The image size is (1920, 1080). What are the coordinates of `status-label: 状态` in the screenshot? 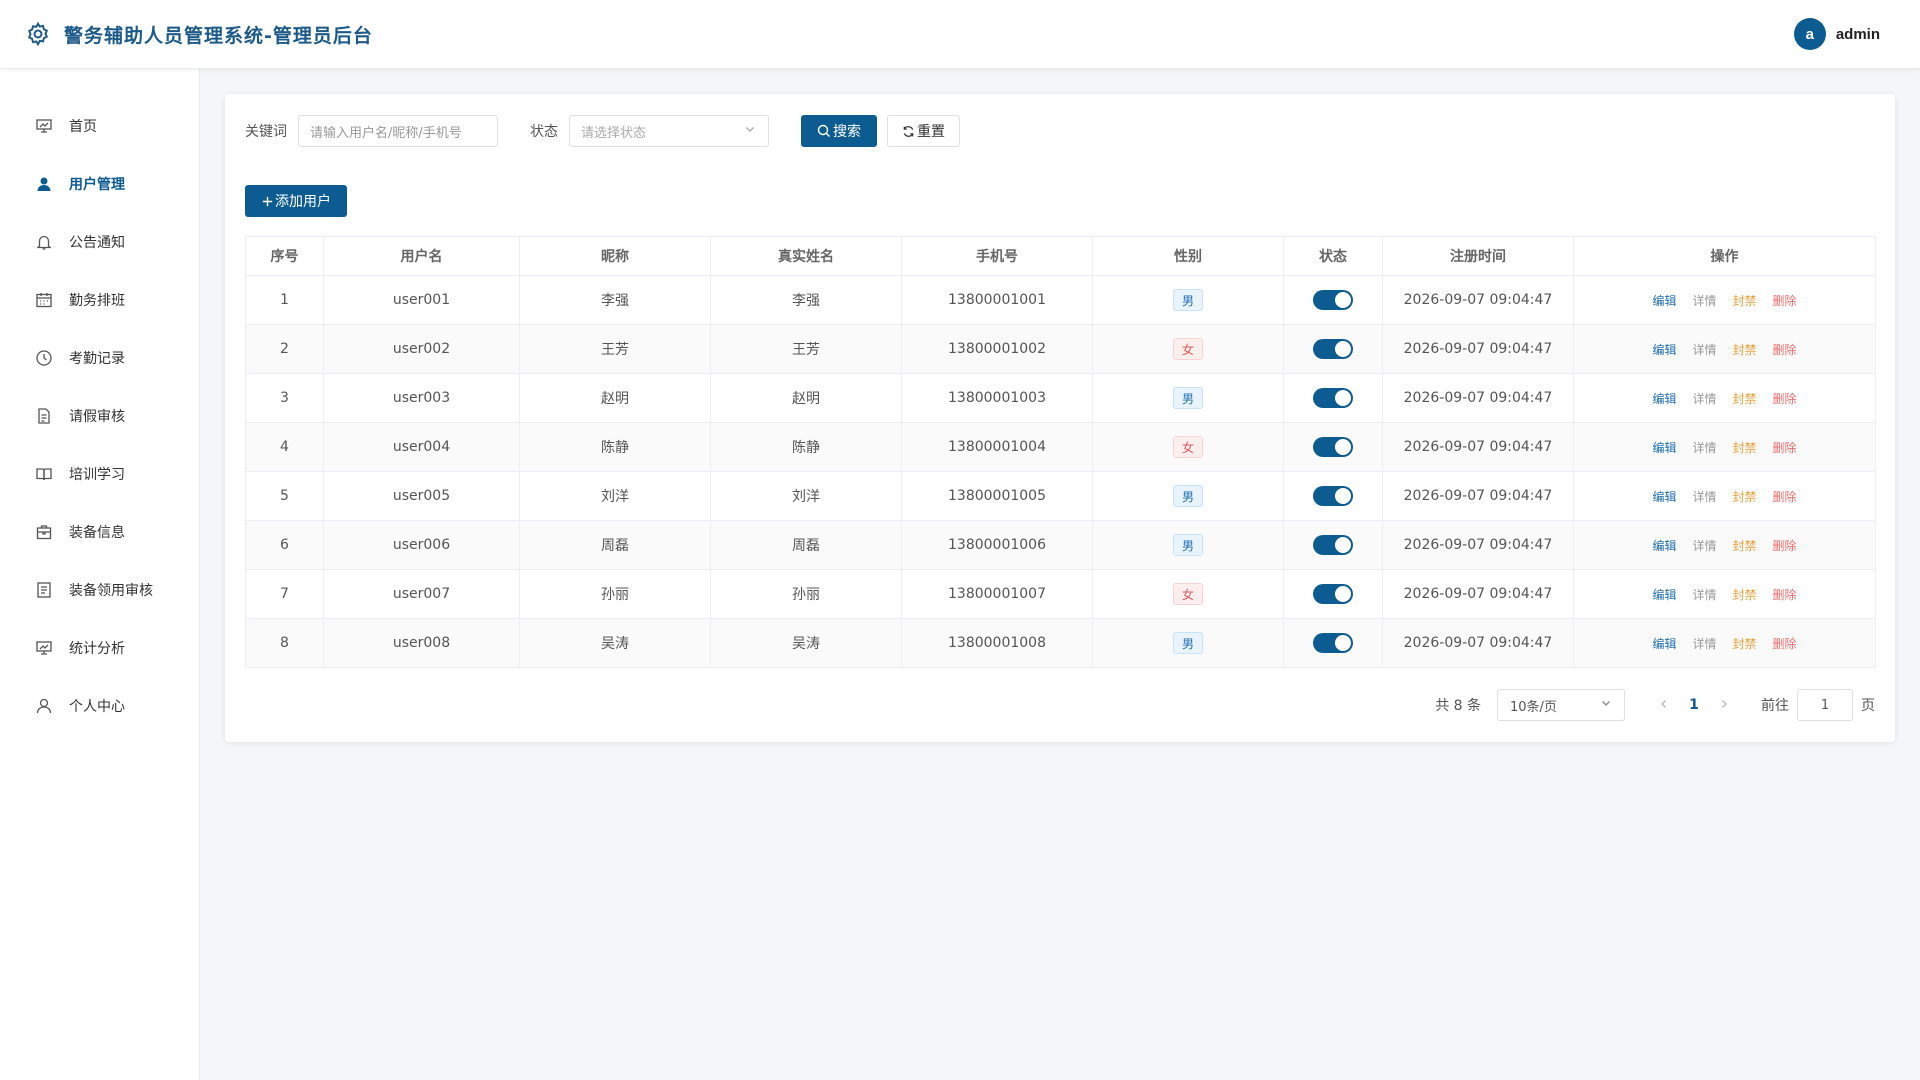 It's located at (544, 132).